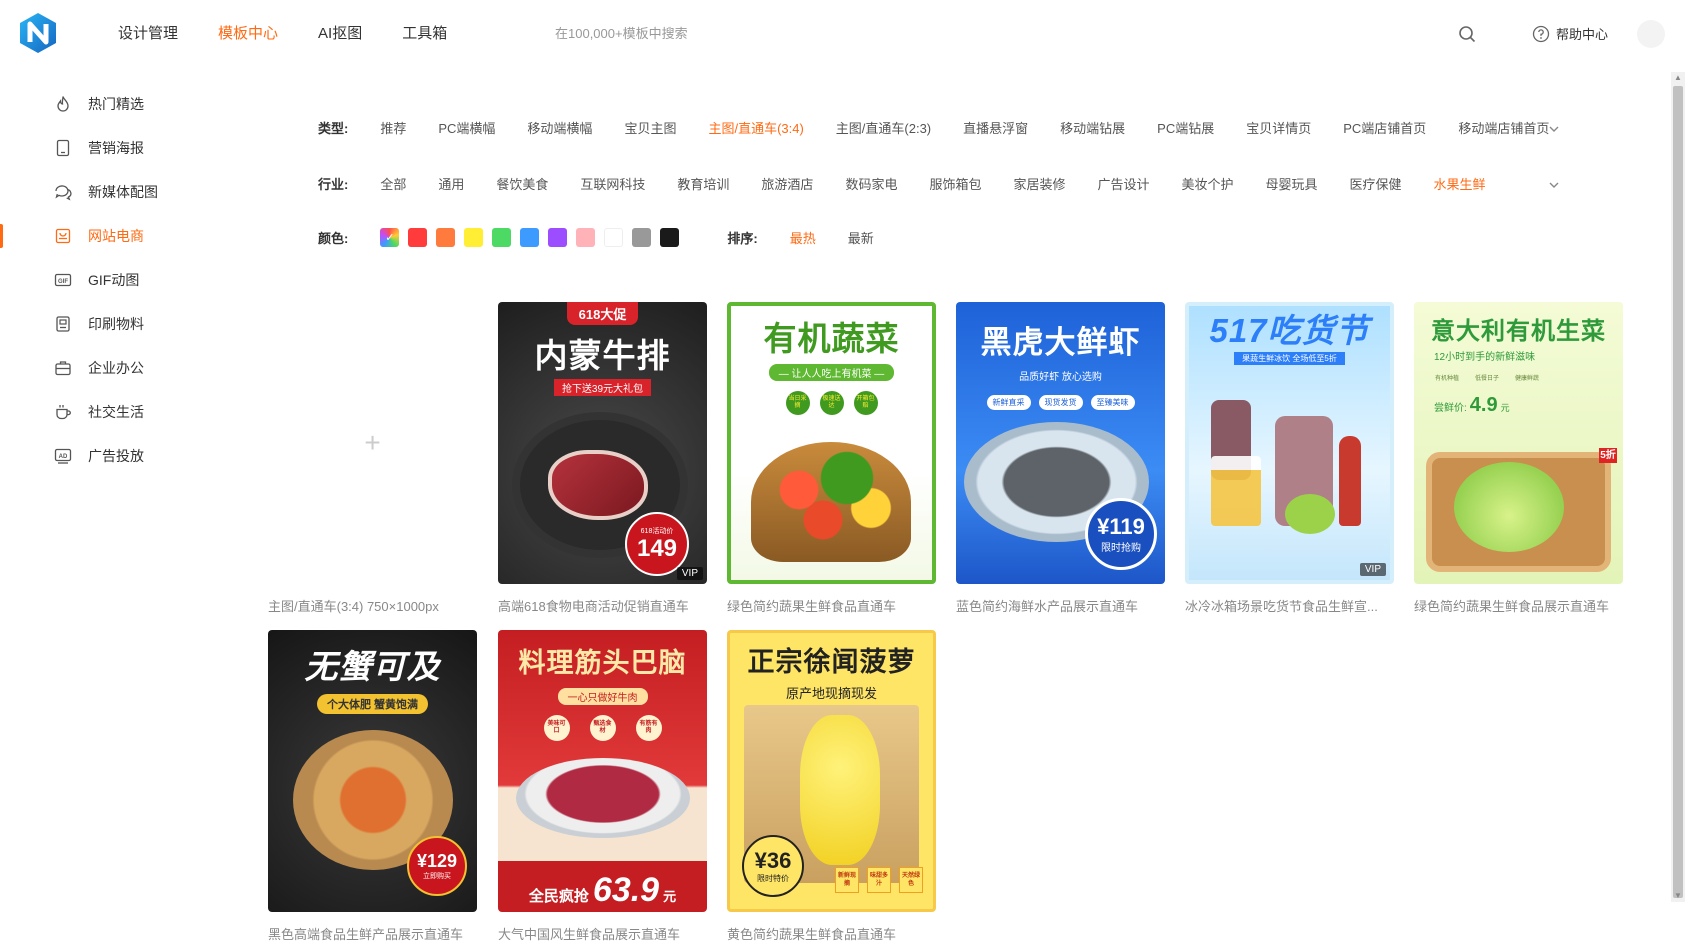 This screenshot has width=1687, height=949. Describe the element at coordinates (755, 127) in the screenshot. I see `type-option: 主图/直通车(3:4)` at that location.